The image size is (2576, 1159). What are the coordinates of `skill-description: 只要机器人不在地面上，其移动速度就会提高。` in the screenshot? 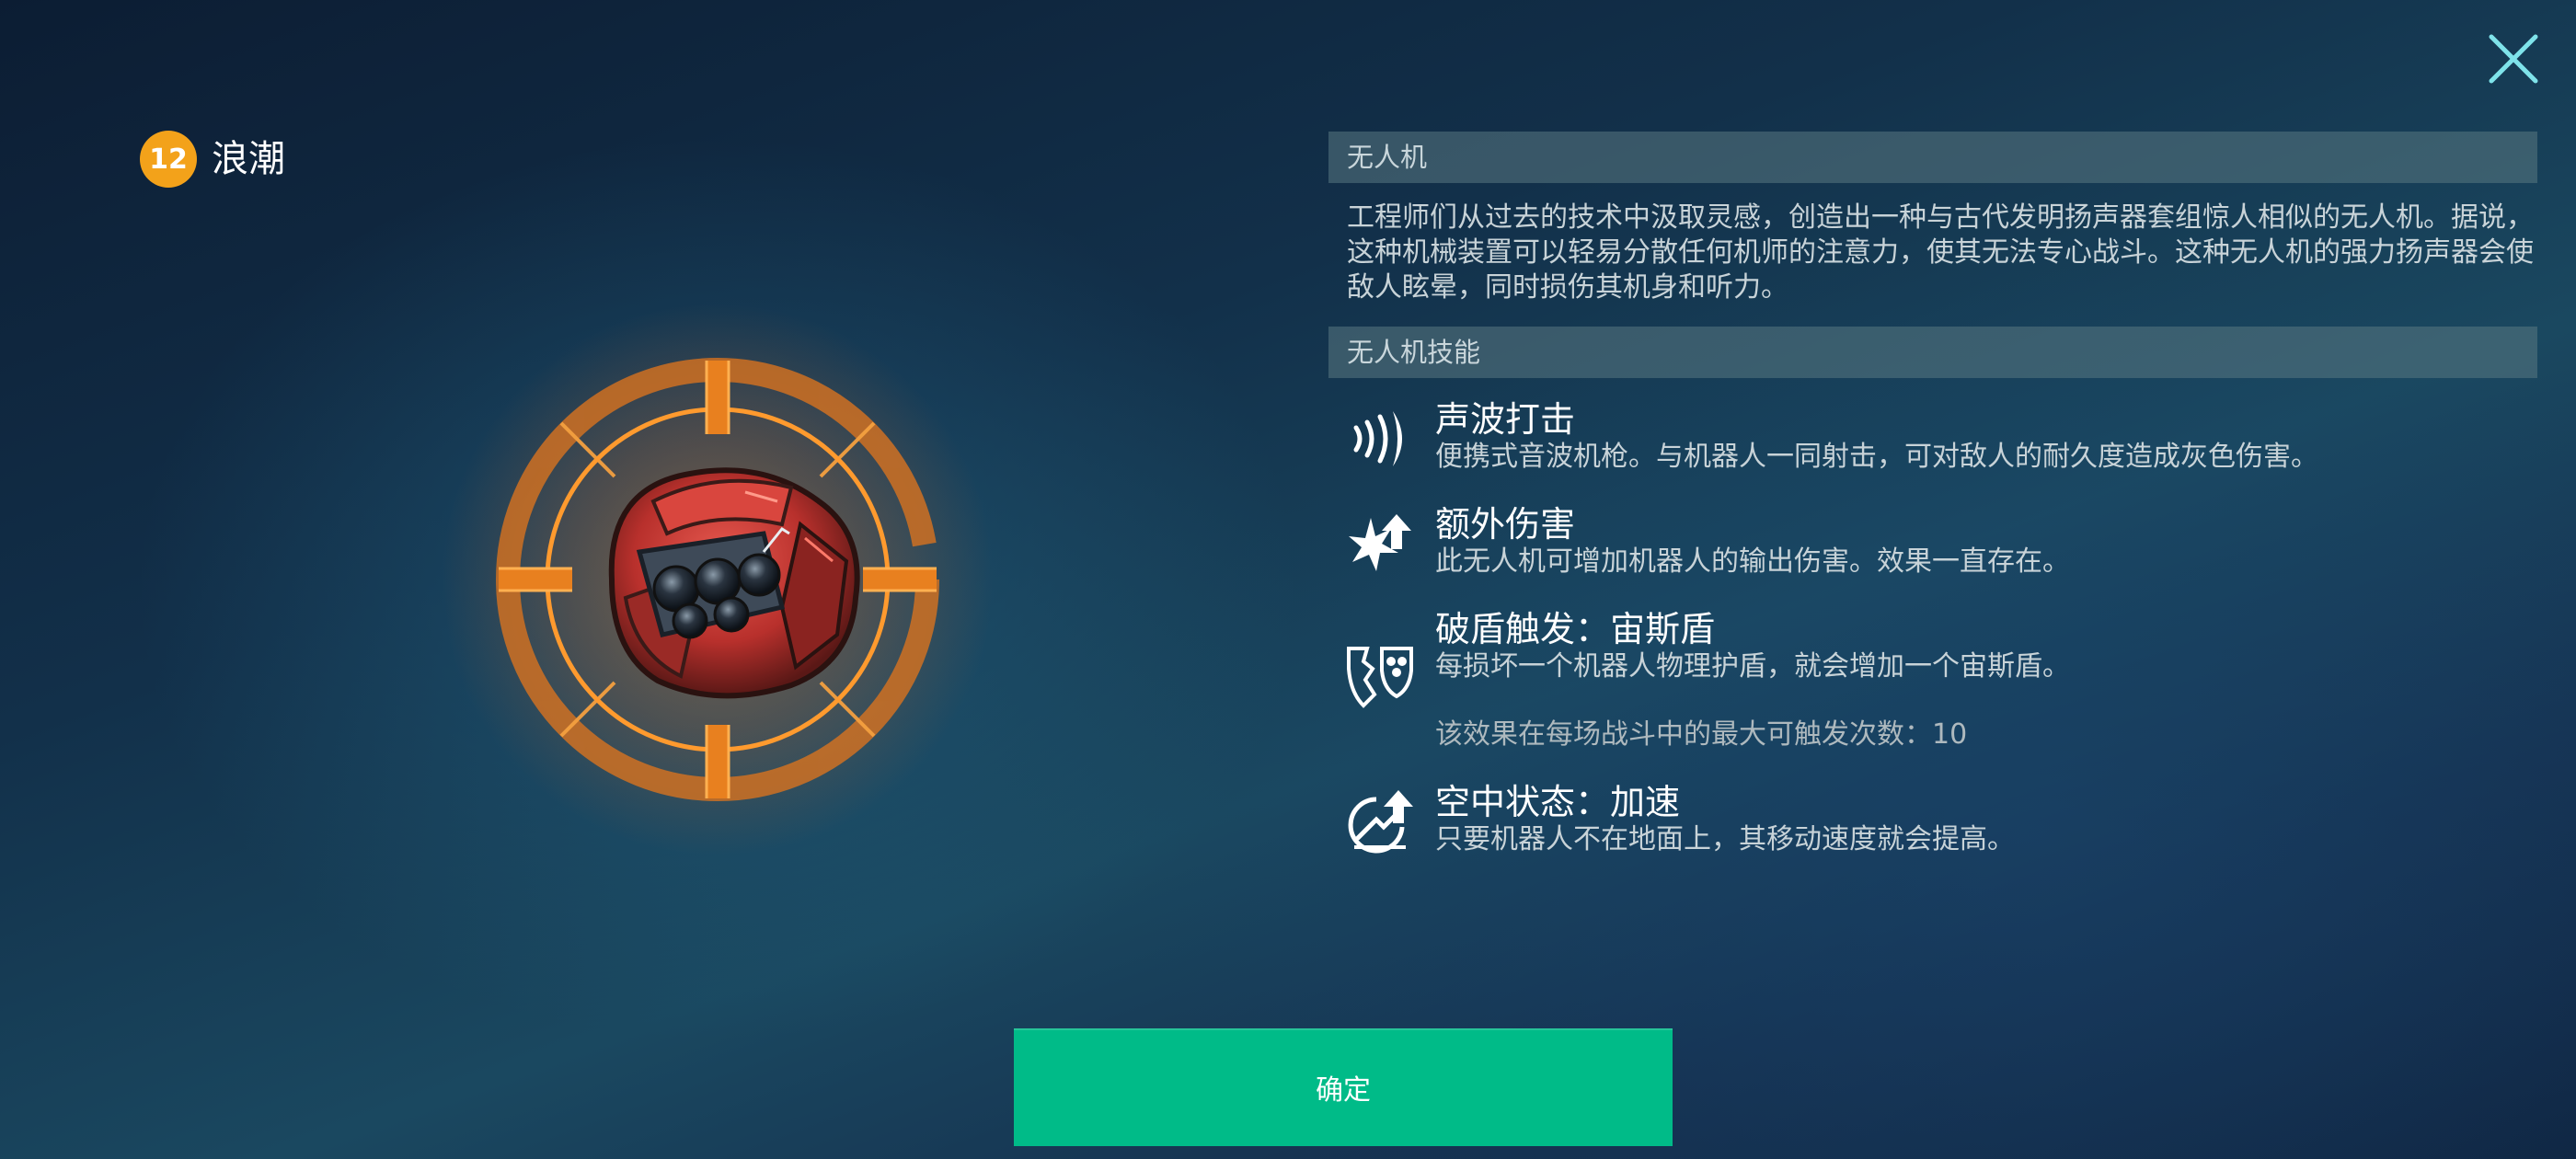 It's located at (1725, 839).